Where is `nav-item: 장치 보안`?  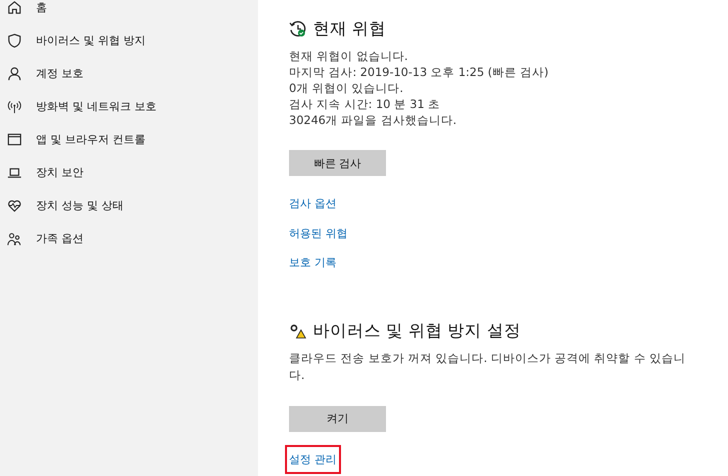
nav-item: 장치 보안 is located at coordinates (129, 172).